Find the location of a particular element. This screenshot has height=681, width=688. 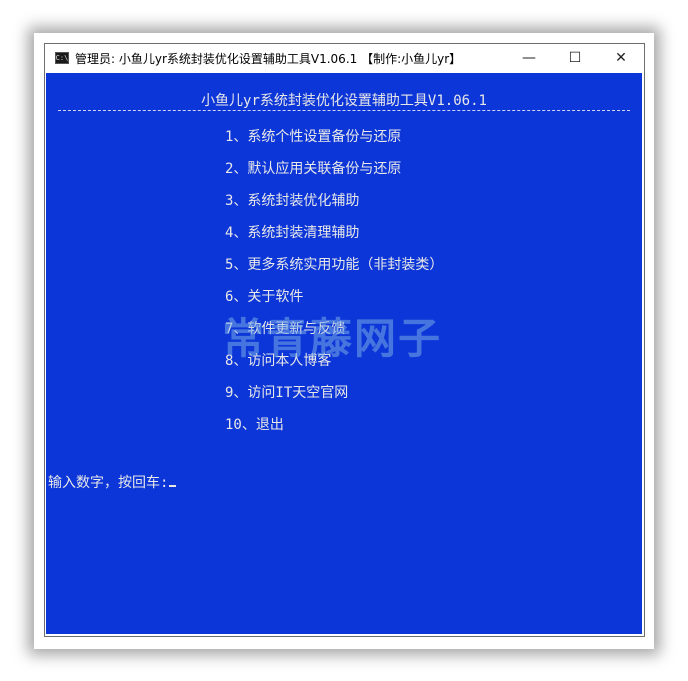

menu-item-3: 3、系统封装优化辅助 is located at coordinates (292, 201).